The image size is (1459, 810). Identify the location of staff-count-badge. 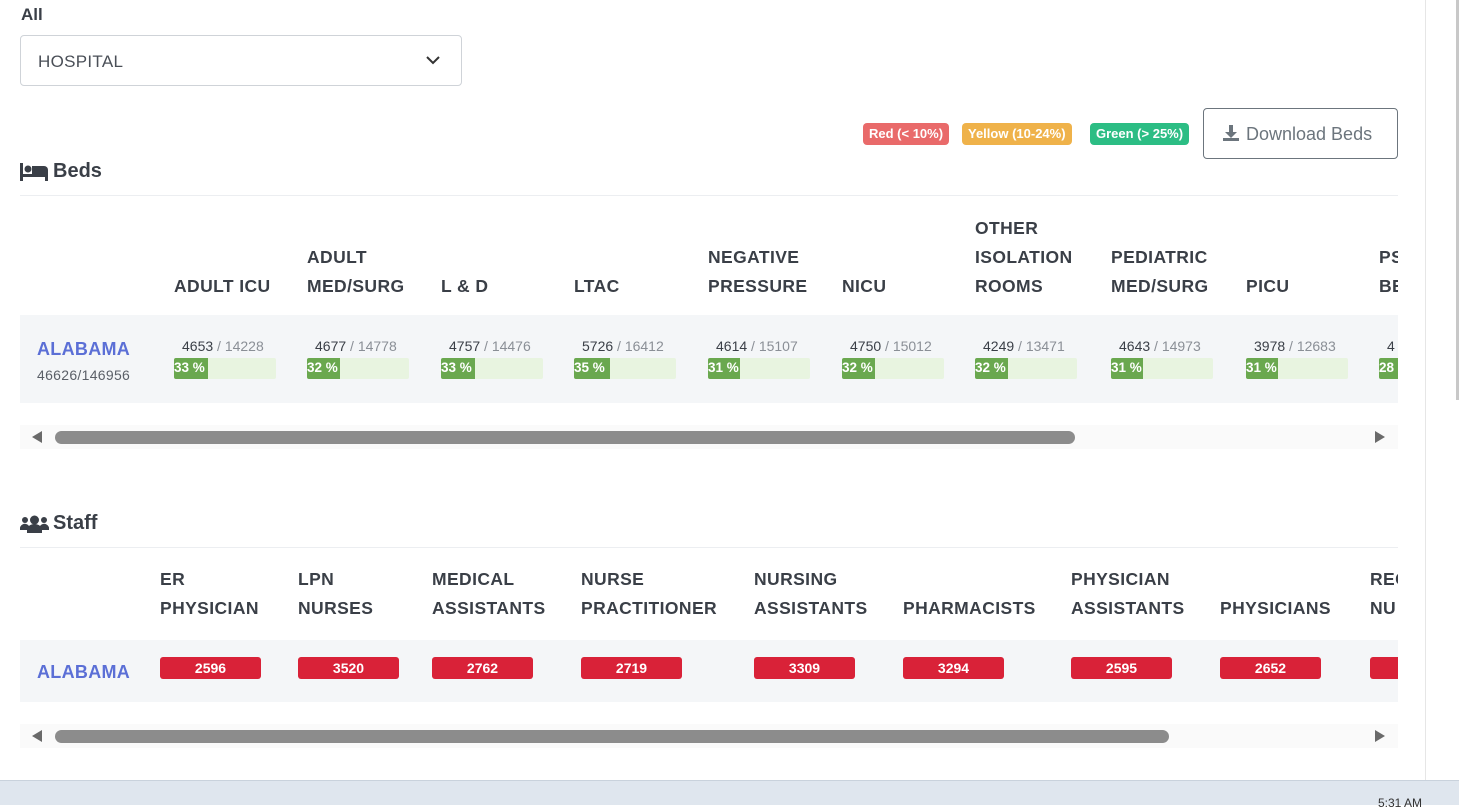
(1384, 668).